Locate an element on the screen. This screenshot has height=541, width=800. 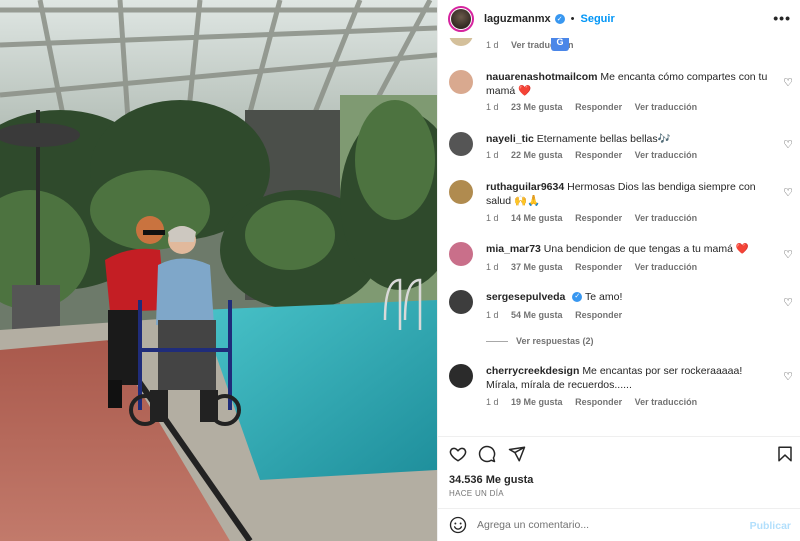
post-header: laguzmanmx ✓ • Seguir ••• is located at coordinates (619, 19).